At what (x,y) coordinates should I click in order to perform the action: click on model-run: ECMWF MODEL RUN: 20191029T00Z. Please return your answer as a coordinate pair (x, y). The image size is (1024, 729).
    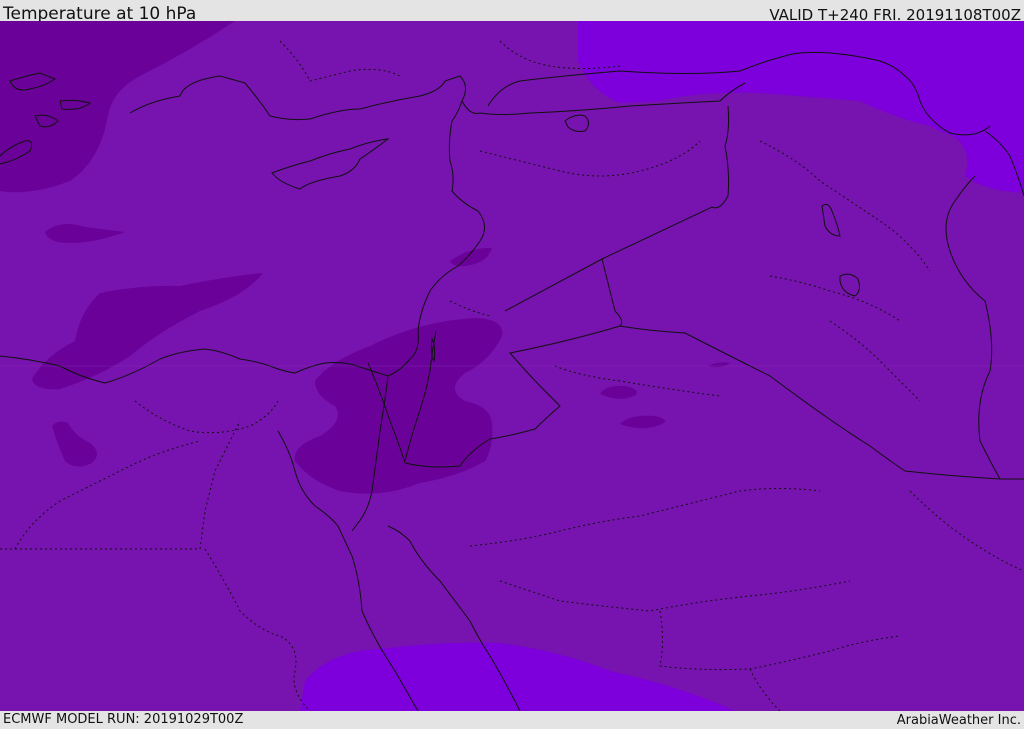
    Looking at the image, I should click on (123, 719).